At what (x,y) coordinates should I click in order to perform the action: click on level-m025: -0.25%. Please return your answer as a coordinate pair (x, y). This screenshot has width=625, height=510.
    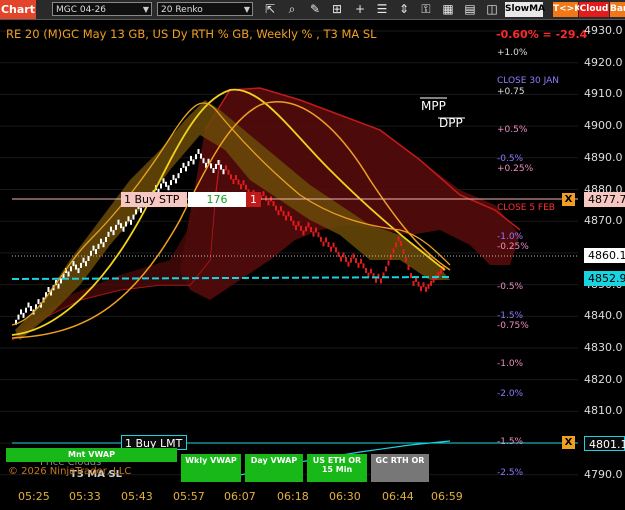
    Looking at the image, I should click on (513, 247).